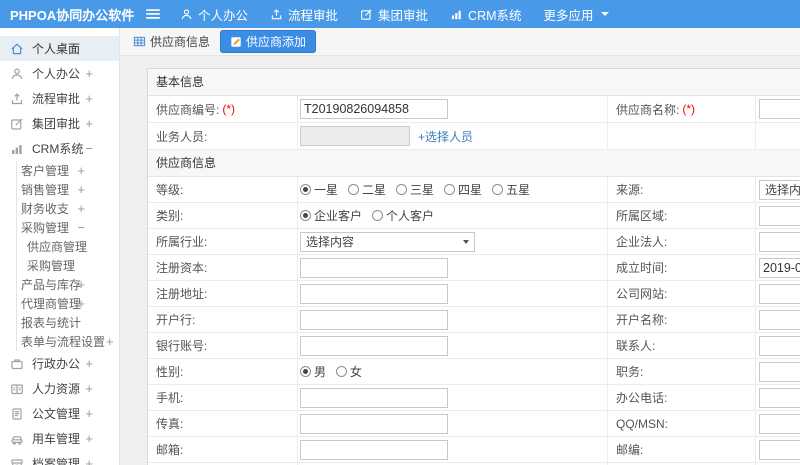  What do you see at coordinates (387, 241) in the screenshot?
I see `industry-select: 选择内容` at bounding box center [387, 241].